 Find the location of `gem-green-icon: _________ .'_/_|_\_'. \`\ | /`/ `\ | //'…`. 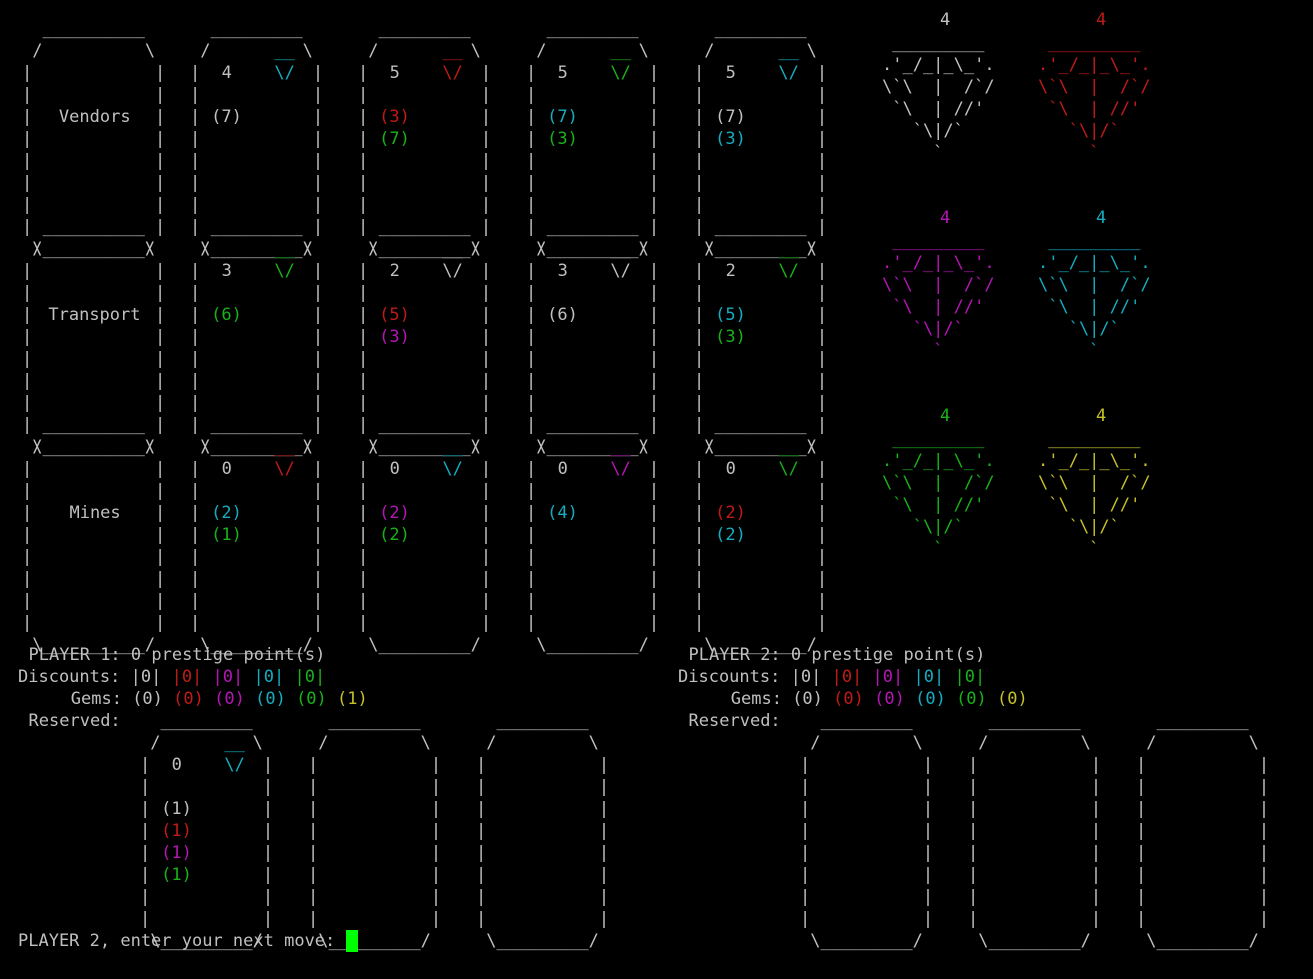

gem-green-icon: _________ .'_/_|_\_'. \`\ | /`/ `\ | //'… is located at coordinates (938, 494).